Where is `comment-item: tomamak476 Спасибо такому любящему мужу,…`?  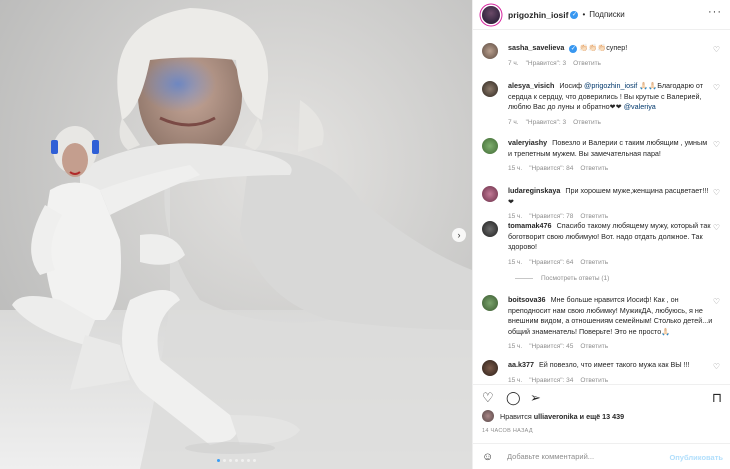
comment-item: tomamak476 Спасибо такому любящему мужу,… is located at coordinates (604, 244).